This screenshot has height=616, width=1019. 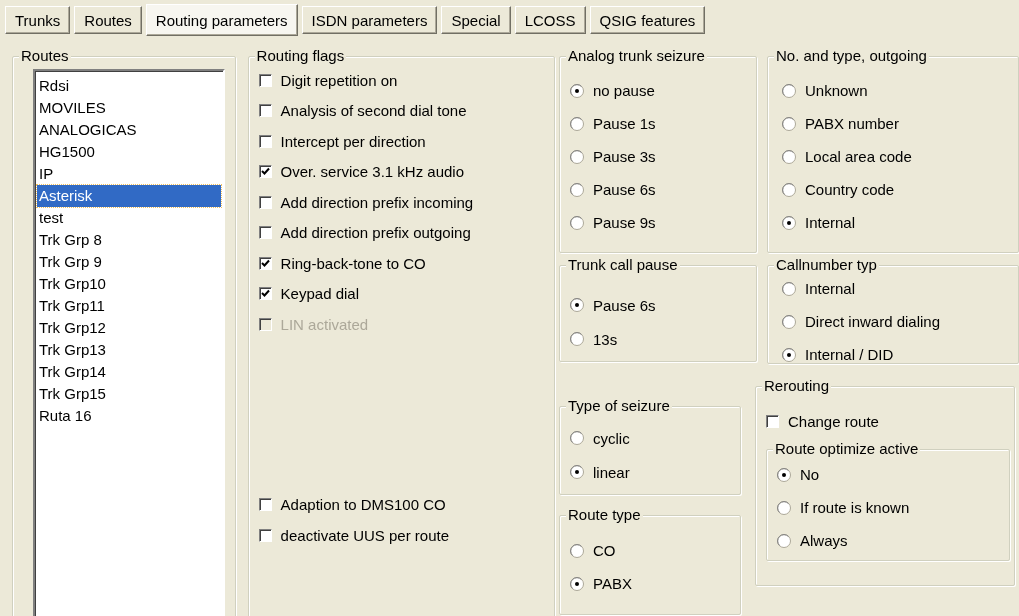 What do you see at coordinates (353, 263) in the screenshot?
I see `checkbox-label: Ring-back-tone to CO` at bounding box center [353, 263].